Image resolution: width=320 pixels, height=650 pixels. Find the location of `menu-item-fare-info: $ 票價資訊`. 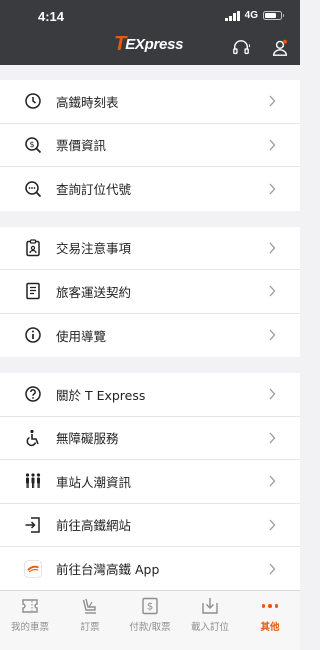

menu-item-fare-info: $ 票價資訊 is located at coordinates (150, 145).